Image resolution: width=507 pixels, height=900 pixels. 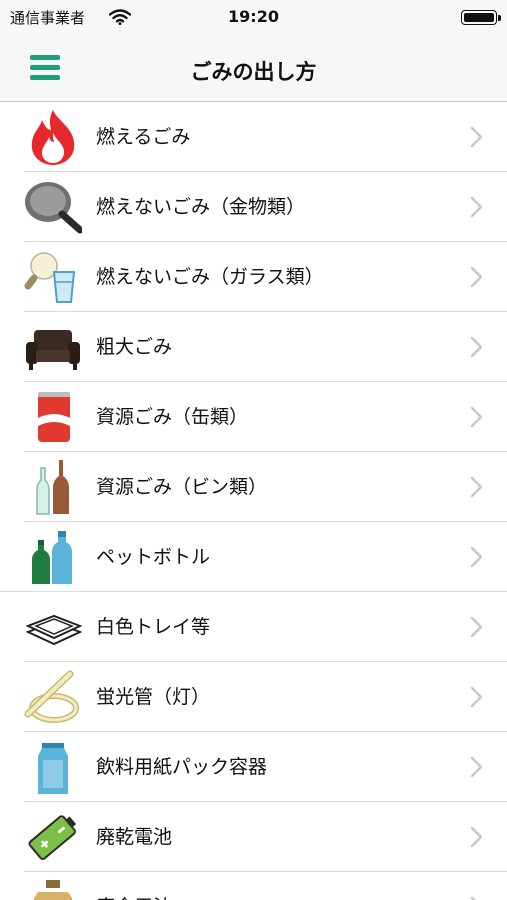 What do you see at coordinates (53, 768) in the screenshot?
I see `milk-carton-icon` at bounding box center [53, 768].